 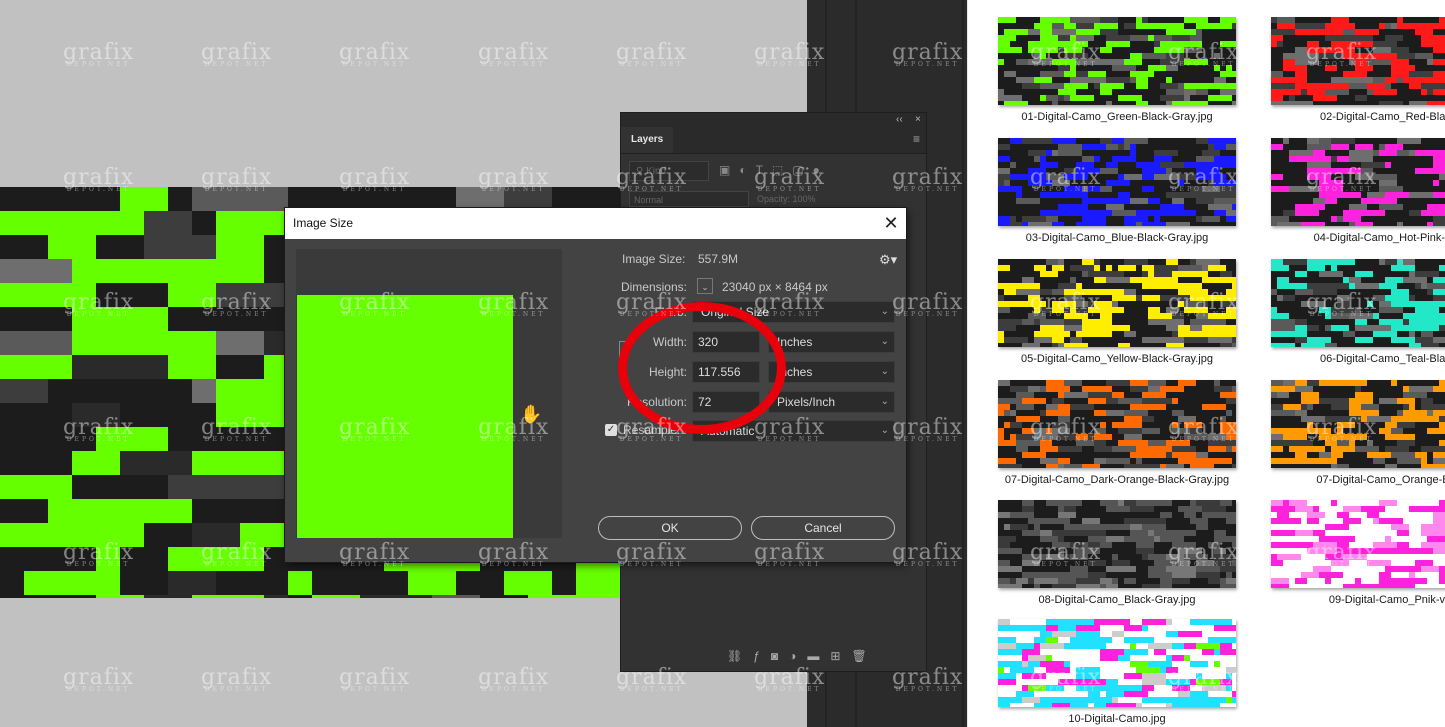 What do you see at coordinates (429, 393) in the screenshot?
I see `image-preview` at bounding box center [429, 393].